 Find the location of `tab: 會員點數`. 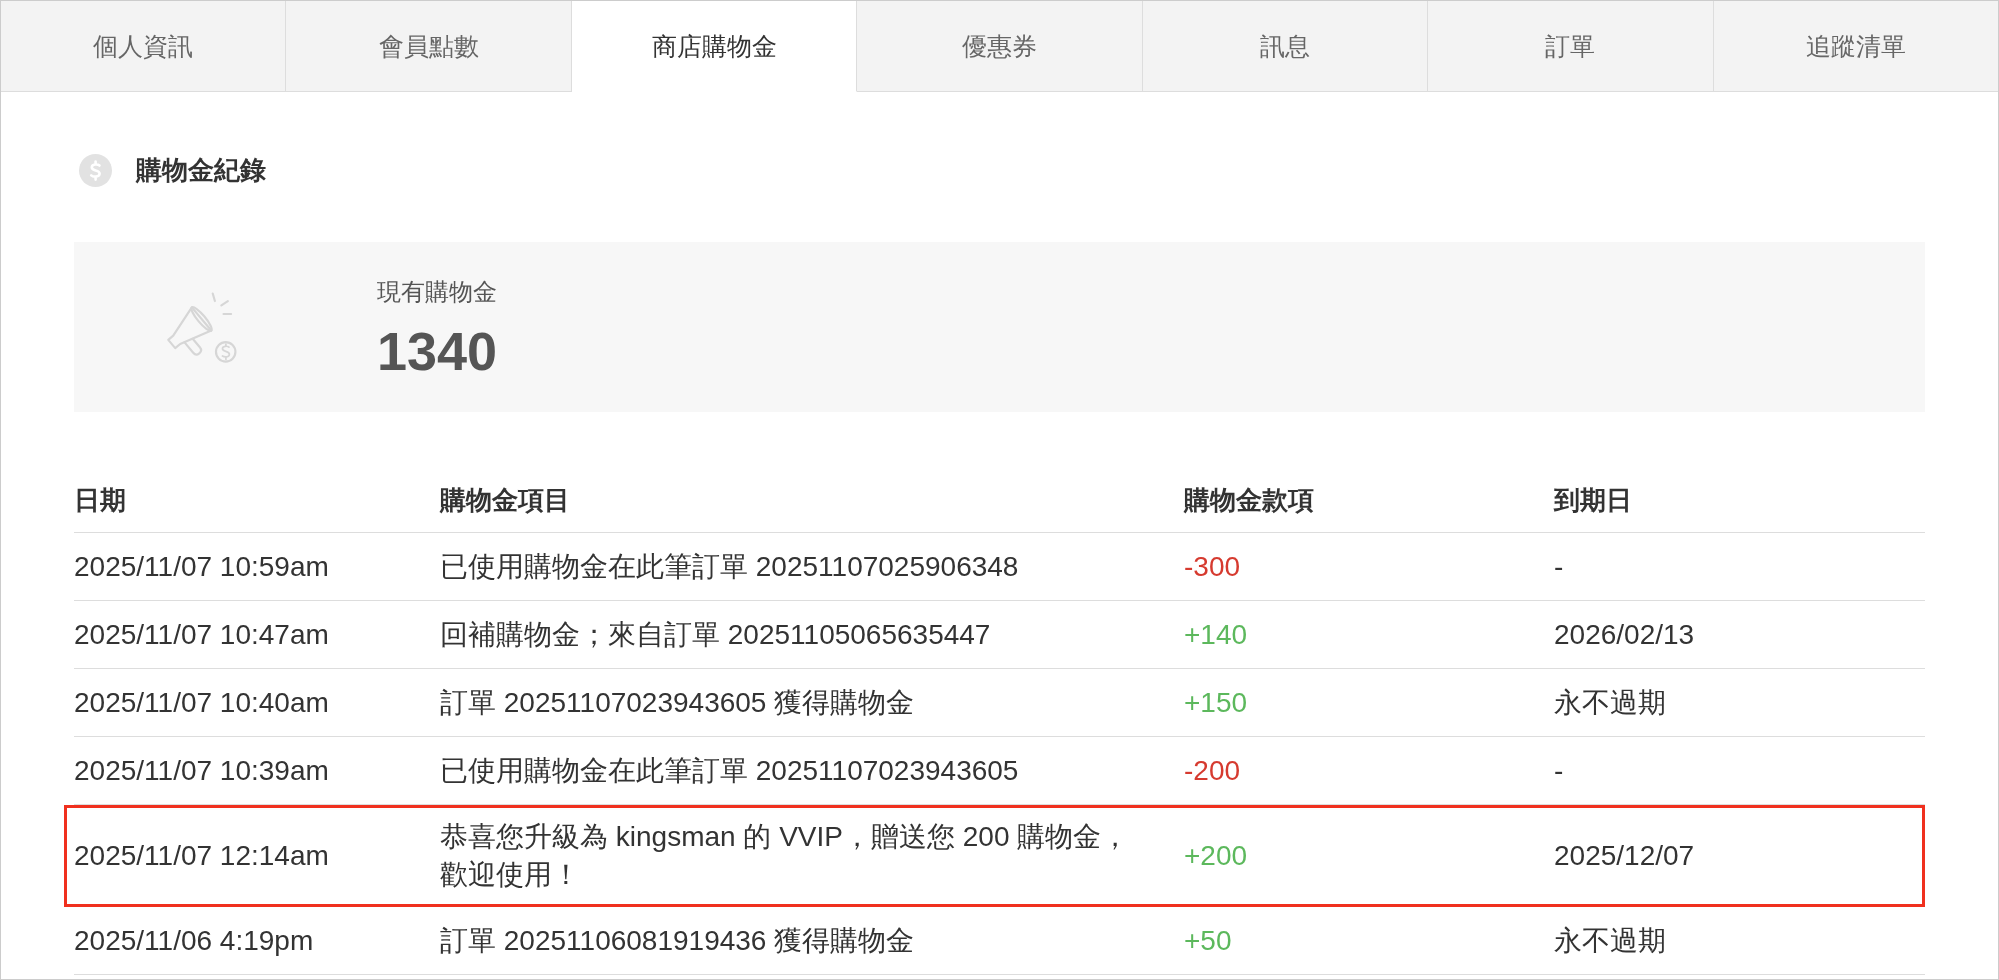

tab: 會員點數 is located at coordinates (429, 46).